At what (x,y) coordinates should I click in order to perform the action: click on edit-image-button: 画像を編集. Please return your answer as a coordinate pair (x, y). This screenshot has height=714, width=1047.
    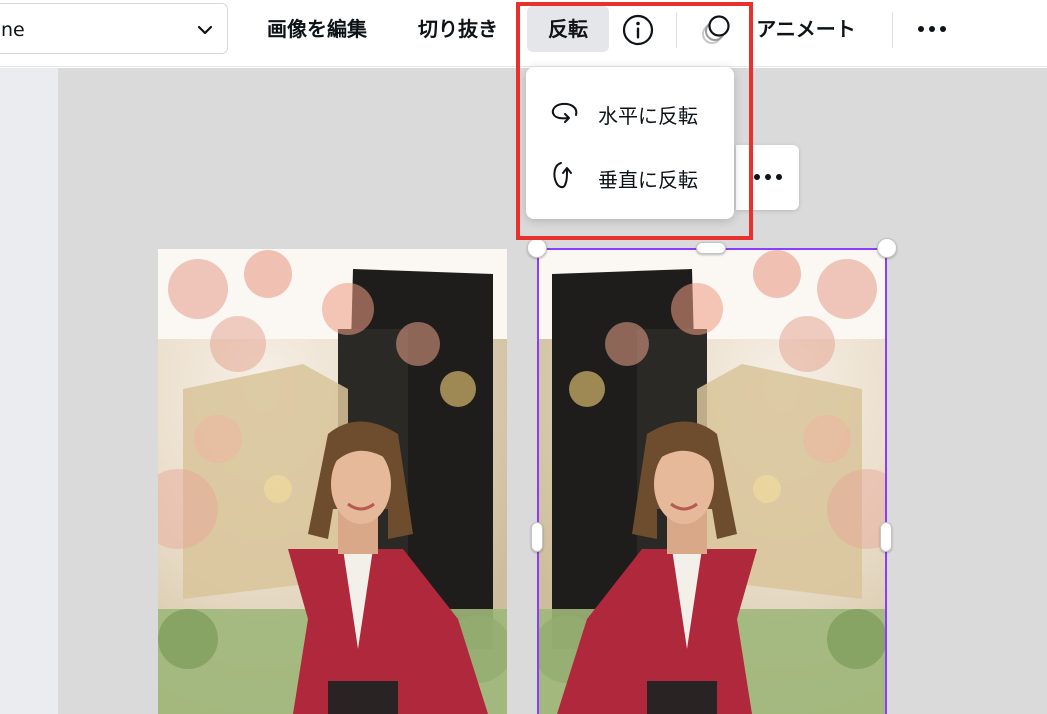
    Looking at the image, I should click on (317, 29).